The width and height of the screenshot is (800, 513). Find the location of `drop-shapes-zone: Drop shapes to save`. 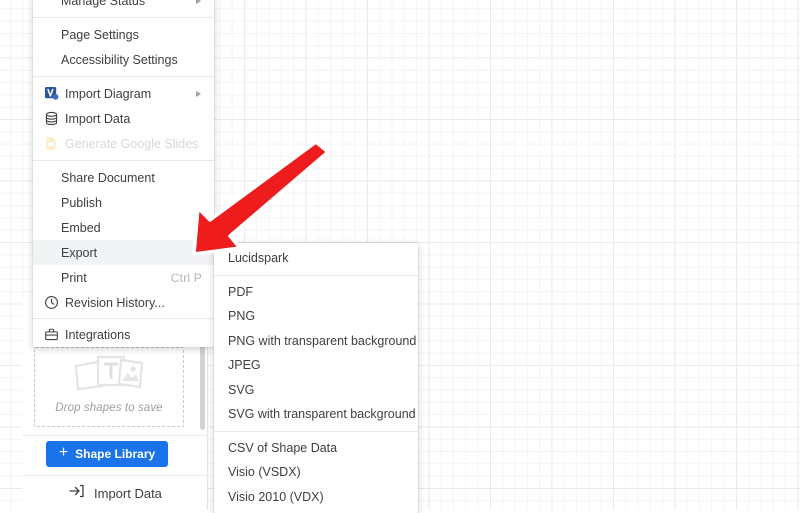

drop-shapes-zone: Drop shapes to save is located at coordinates (109, 387).